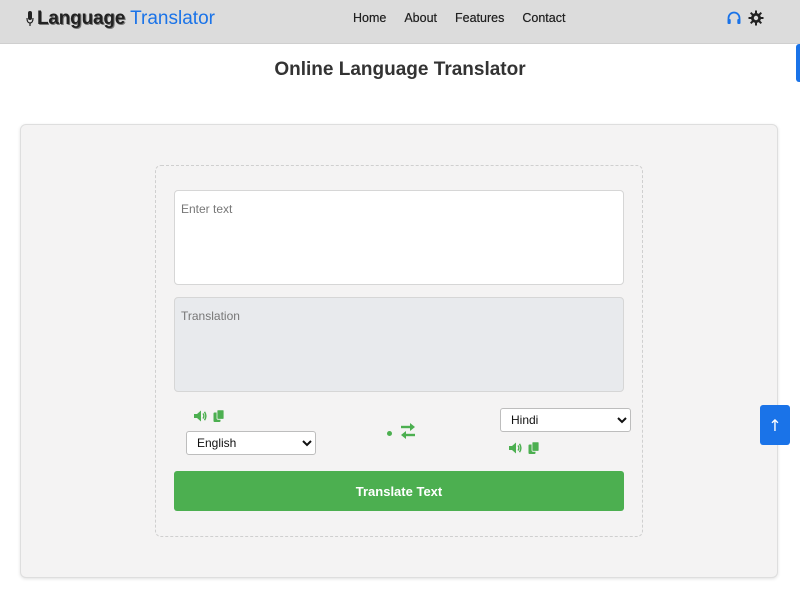 The width and height of the screenshot is (800, 600). I want to click on logo-text-bold: Language, so click(81, 18).